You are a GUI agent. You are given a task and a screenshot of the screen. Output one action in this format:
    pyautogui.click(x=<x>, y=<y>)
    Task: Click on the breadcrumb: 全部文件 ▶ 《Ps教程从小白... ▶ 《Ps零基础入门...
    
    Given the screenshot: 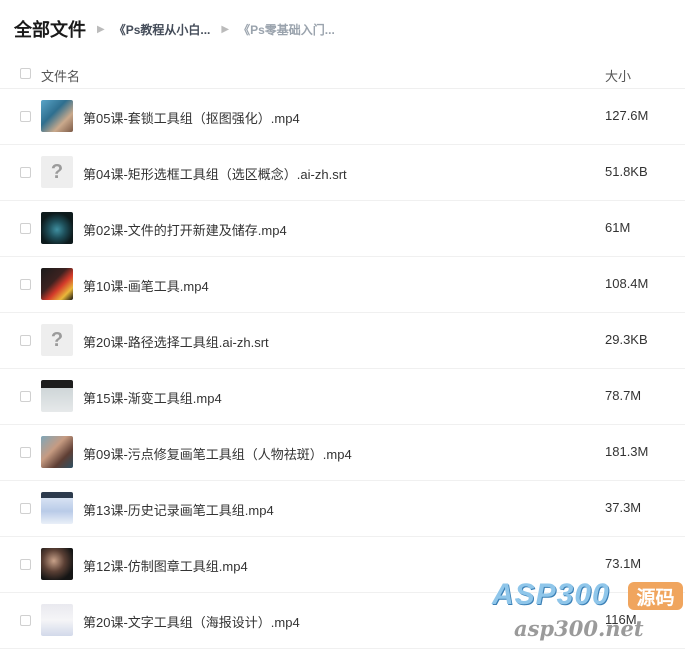 What is the action you would take?
    pyautogui.click(x=174, y=29)
    